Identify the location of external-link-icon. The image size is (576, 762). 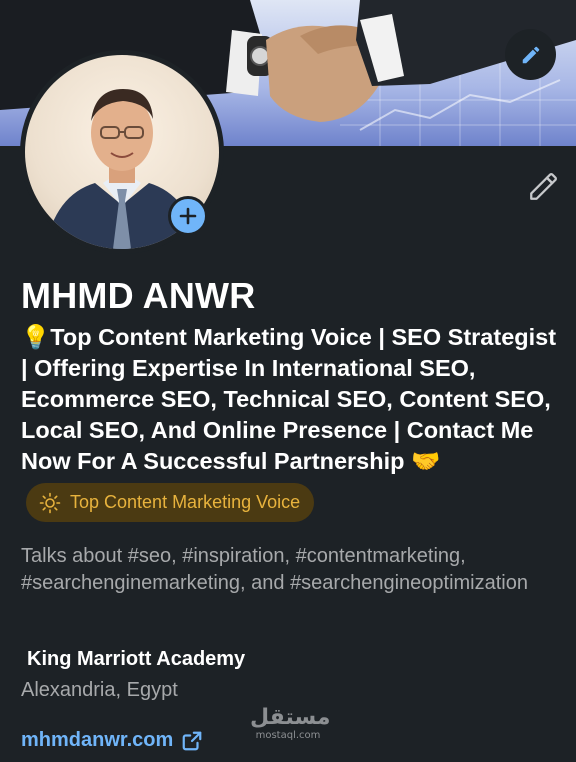
(192, 740).